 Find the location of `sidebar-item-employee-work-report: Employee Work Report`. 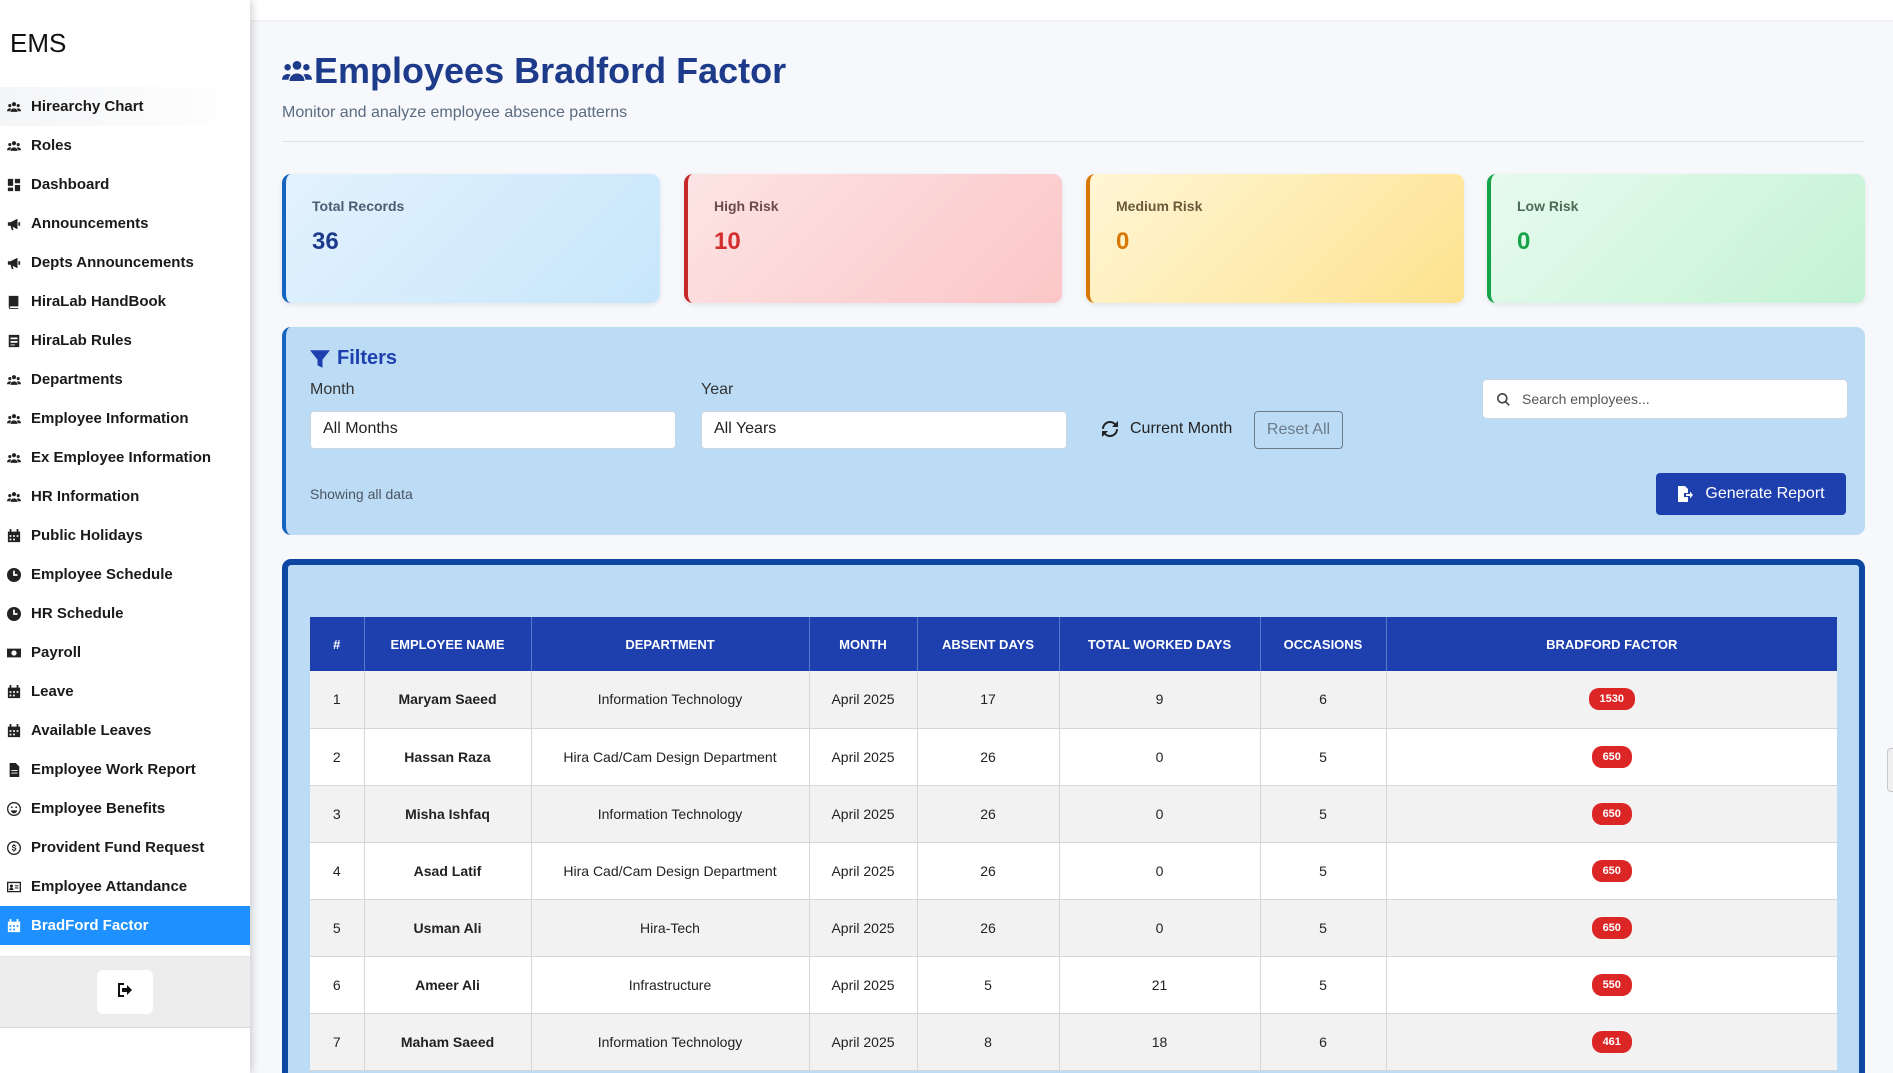

sidebar-item-employee-work-report: Employee Work Report is located at coordinates (125, 769).